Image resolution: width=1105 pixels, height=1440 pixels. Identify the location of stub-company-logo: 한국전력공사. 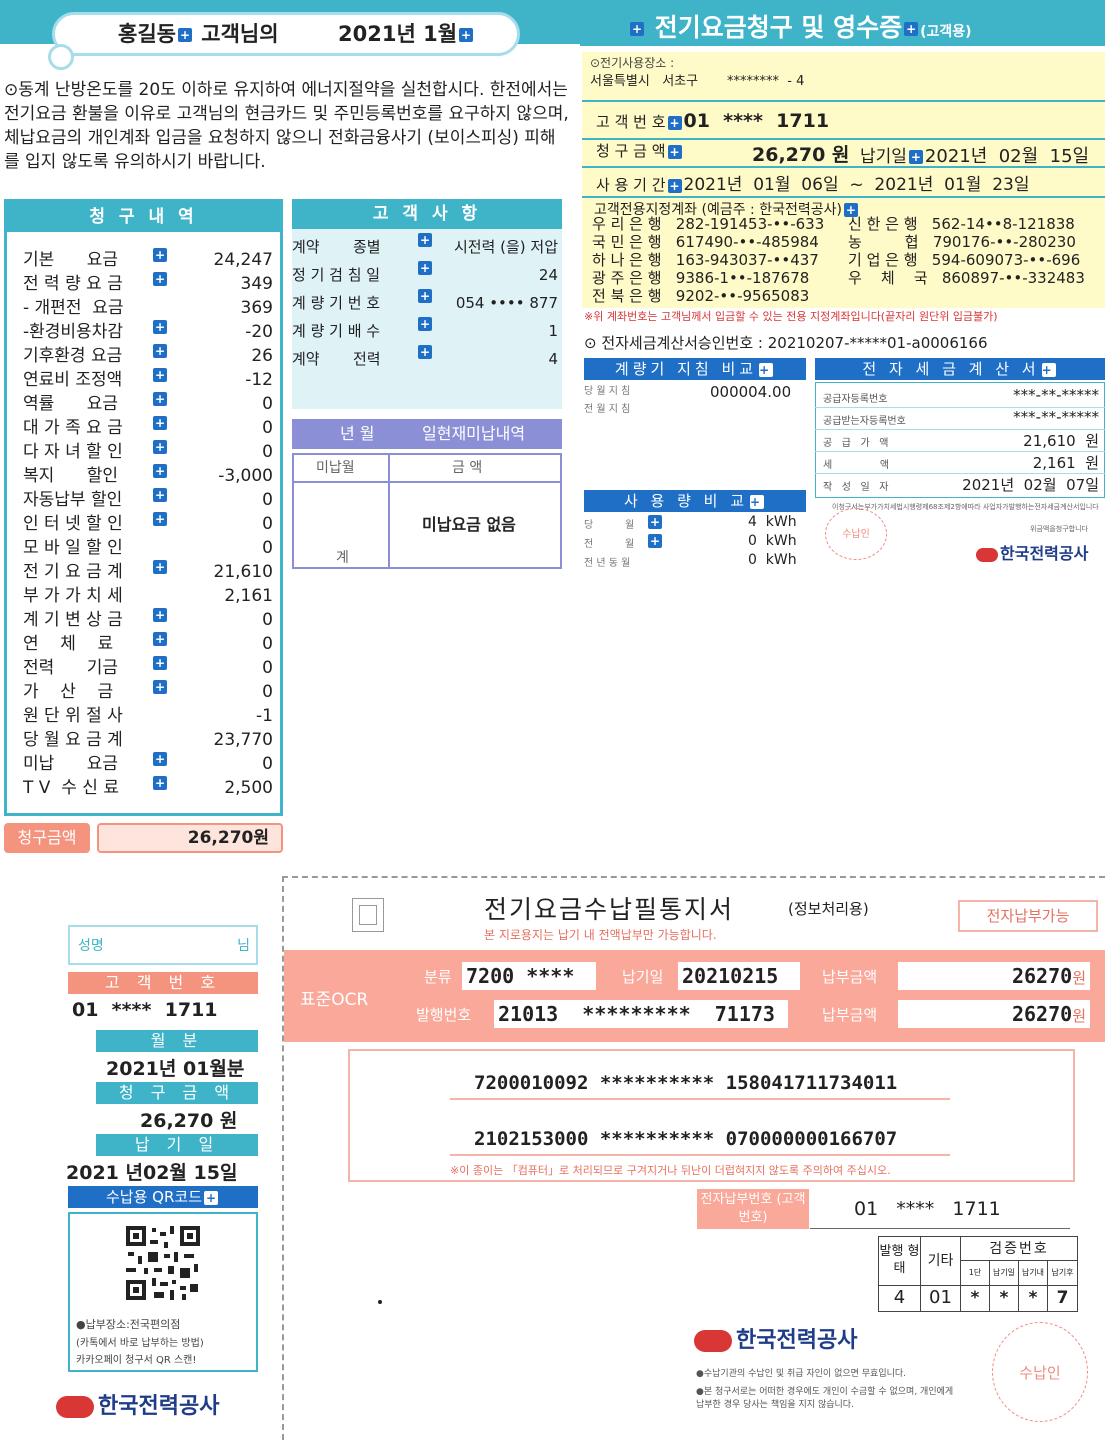
(137, 1404).